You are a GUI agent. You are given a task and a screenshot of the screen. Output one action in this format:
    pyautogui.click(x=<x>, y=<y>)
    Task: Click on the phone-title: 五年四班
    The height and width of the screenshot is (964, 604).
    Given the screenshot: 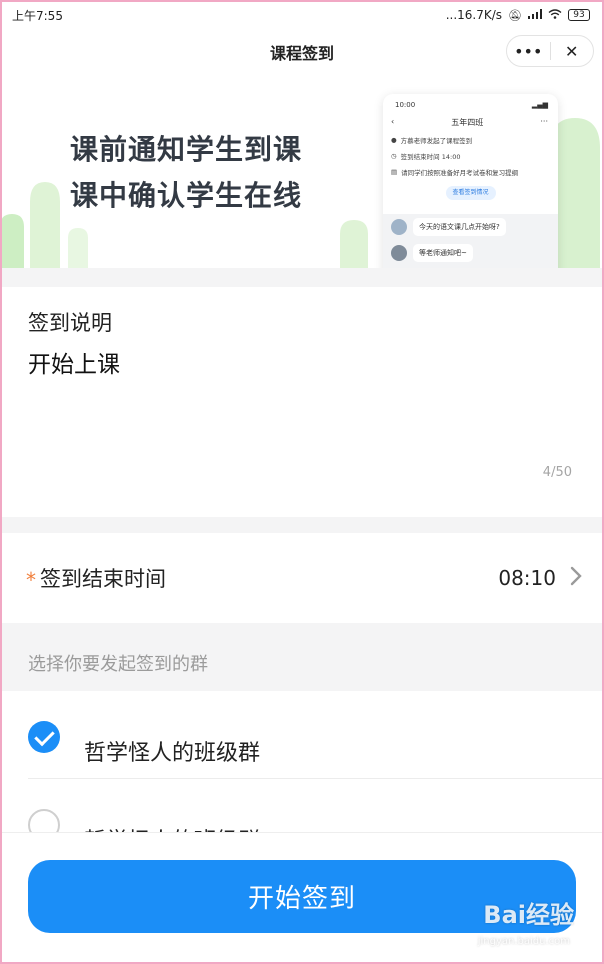 What is the action you would take?
    pyautogui.click(x=467, y=122)
    